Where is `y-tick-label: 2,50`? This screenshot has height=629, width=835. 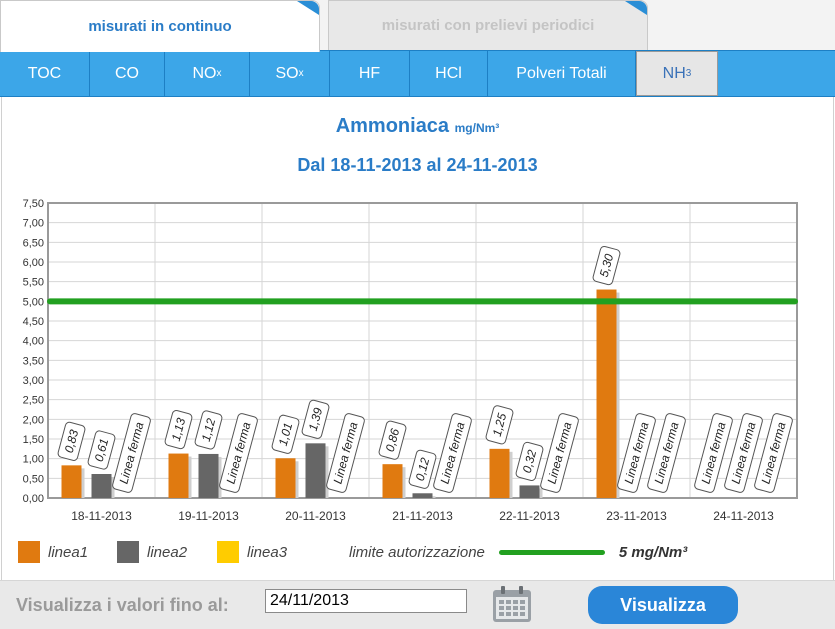 y-tick-label: 2,50 is located at coordinates (33, 401).